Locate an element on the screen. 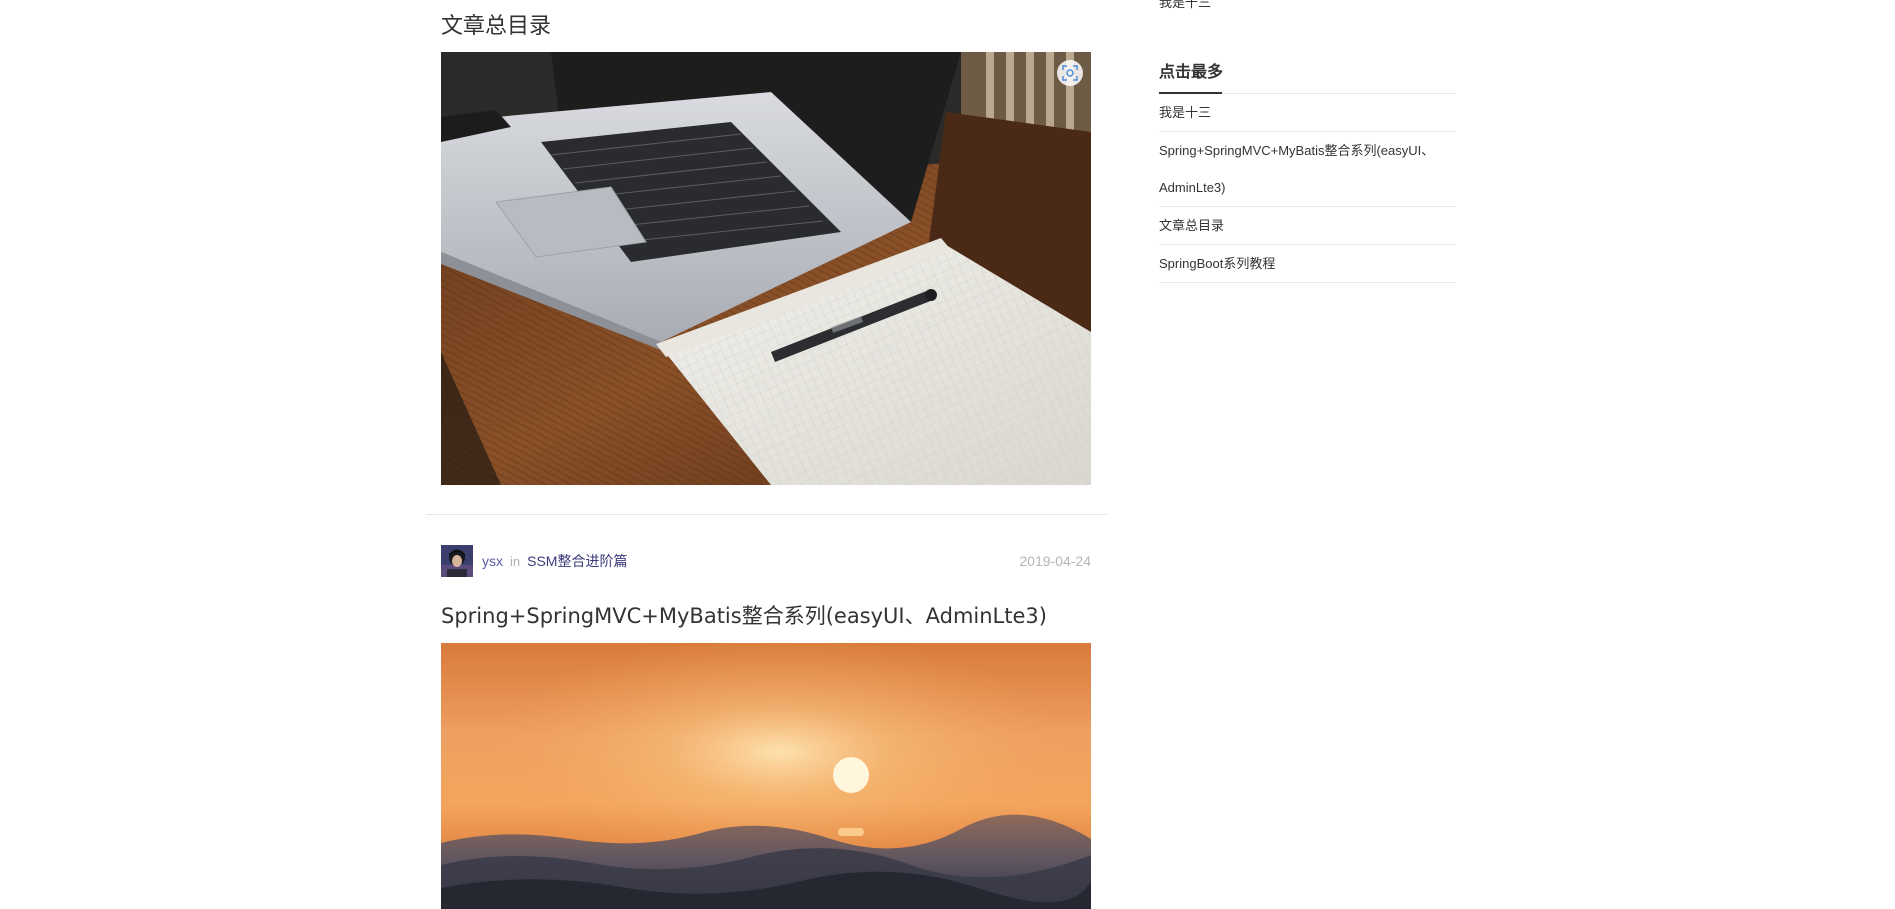  post-meta: ysx in SSM整合进阶篇 2019-04-24 is located at coordinates (766, 561).